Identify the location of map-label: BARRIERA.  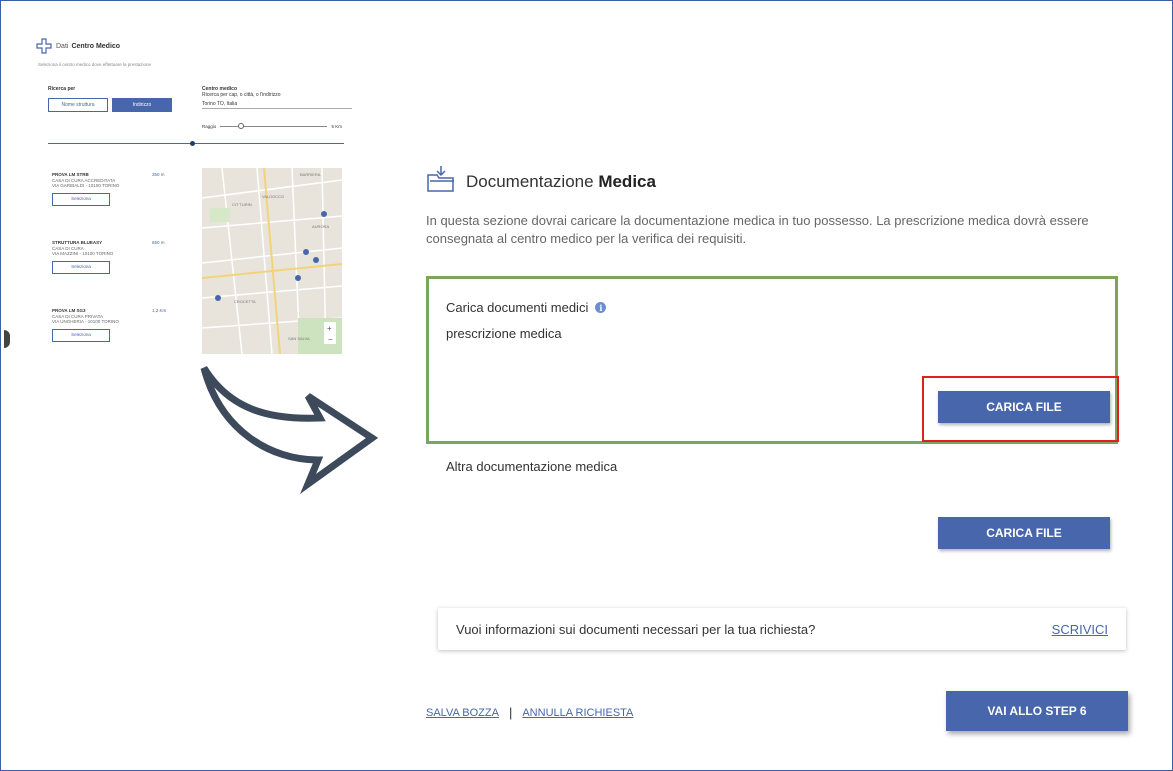
(310, 174).